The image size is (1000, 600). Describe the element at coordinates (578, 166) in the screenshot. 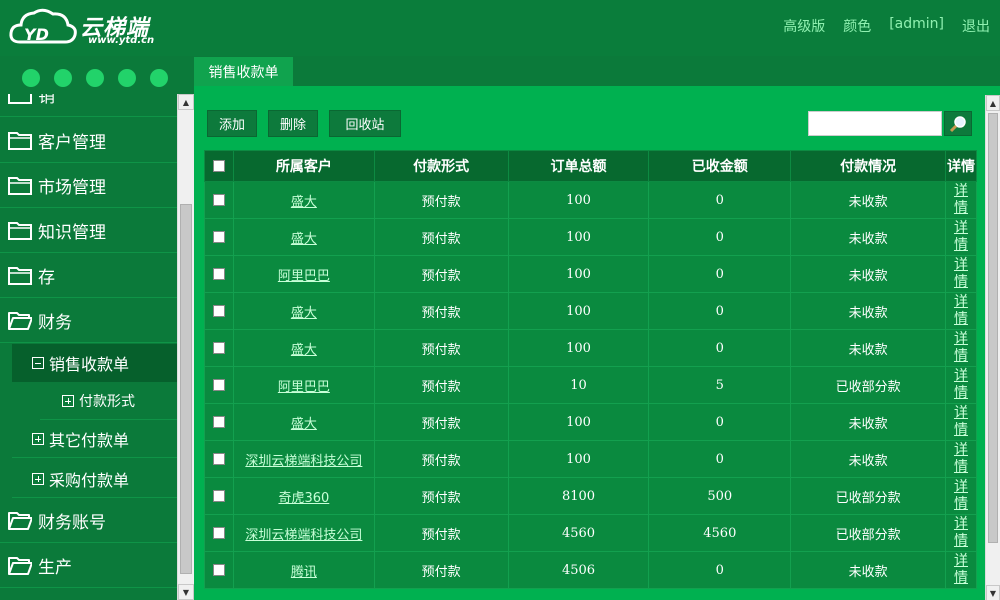

I see `col-total: 订单总额` at that location.